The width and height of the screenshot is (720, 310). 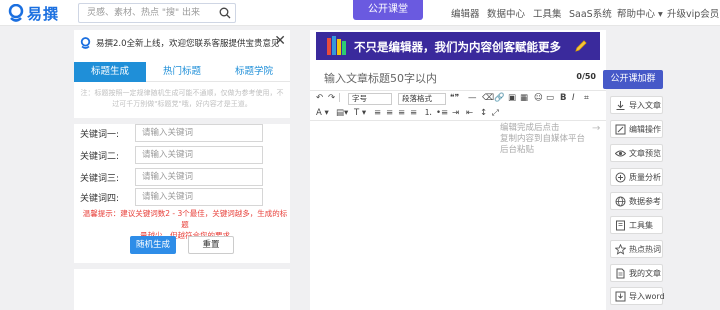 I want to click on nav-saas: SaaS系统, so click(x=590, y=13).